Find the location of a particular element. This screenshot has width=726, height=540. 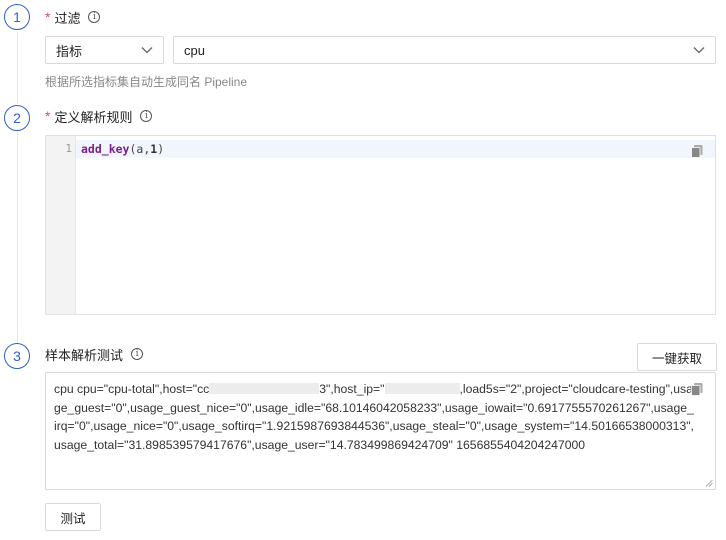

code-line: add_key(a,1) is located at coordinates (122, 149).